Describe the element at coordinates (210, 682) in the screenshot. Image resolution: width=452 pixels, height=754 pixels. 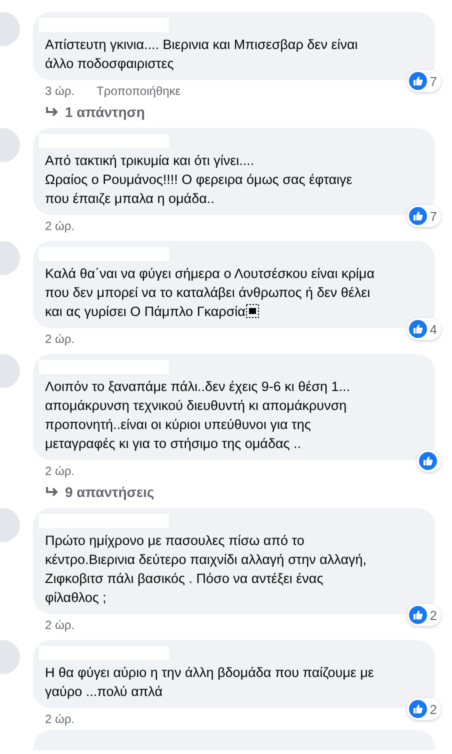
I see `comment-text: Η θα φύγει αύριο η την άλλη βδομάδα που παίζουμε με γαύρο ...πολύ απλά` at that location.